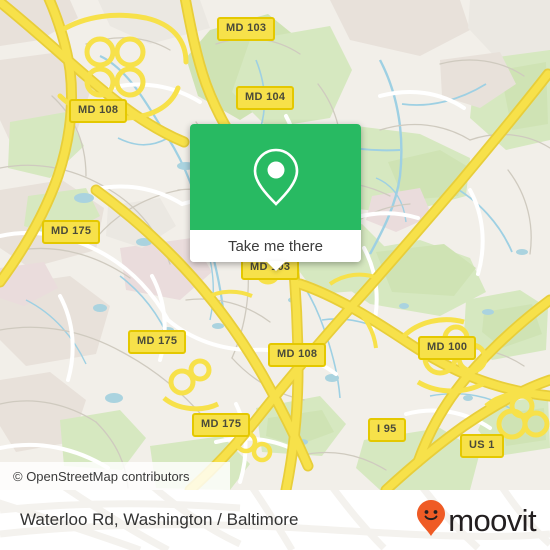  I want to click on moovit-logo: moovit, so click(476, 520).